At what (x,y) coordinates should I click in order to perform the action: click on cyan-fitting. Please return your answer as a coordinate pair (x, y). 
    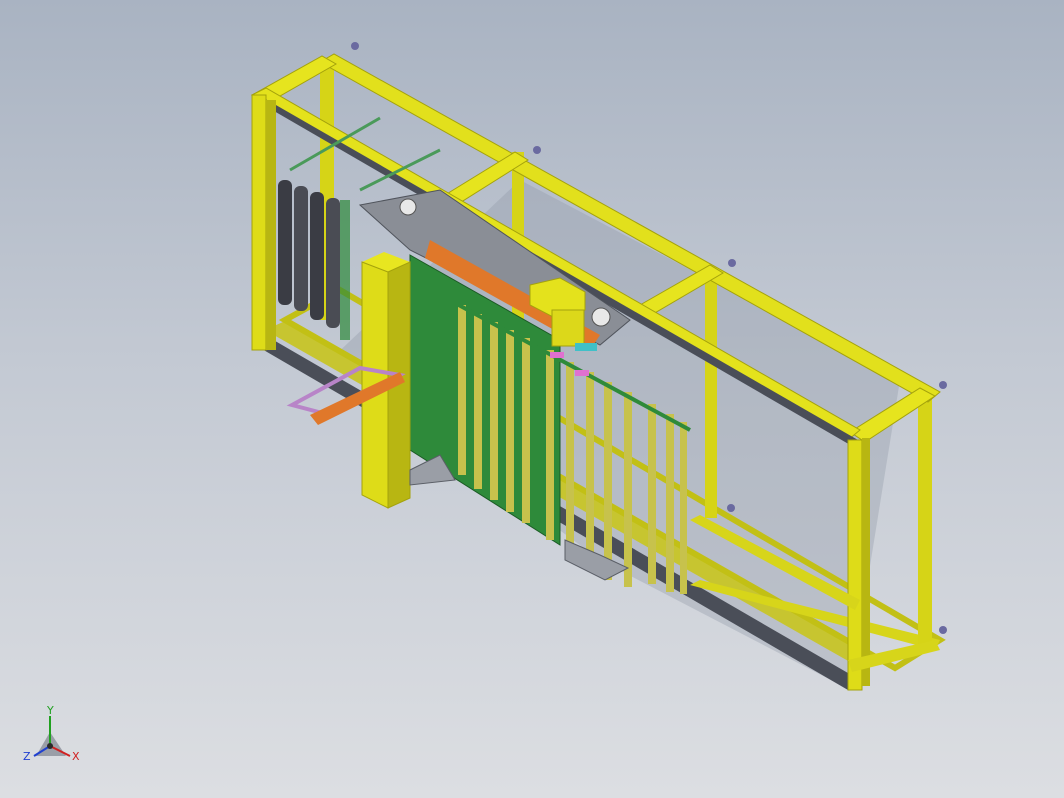
    Looking at the image, I should click on (586, 347).